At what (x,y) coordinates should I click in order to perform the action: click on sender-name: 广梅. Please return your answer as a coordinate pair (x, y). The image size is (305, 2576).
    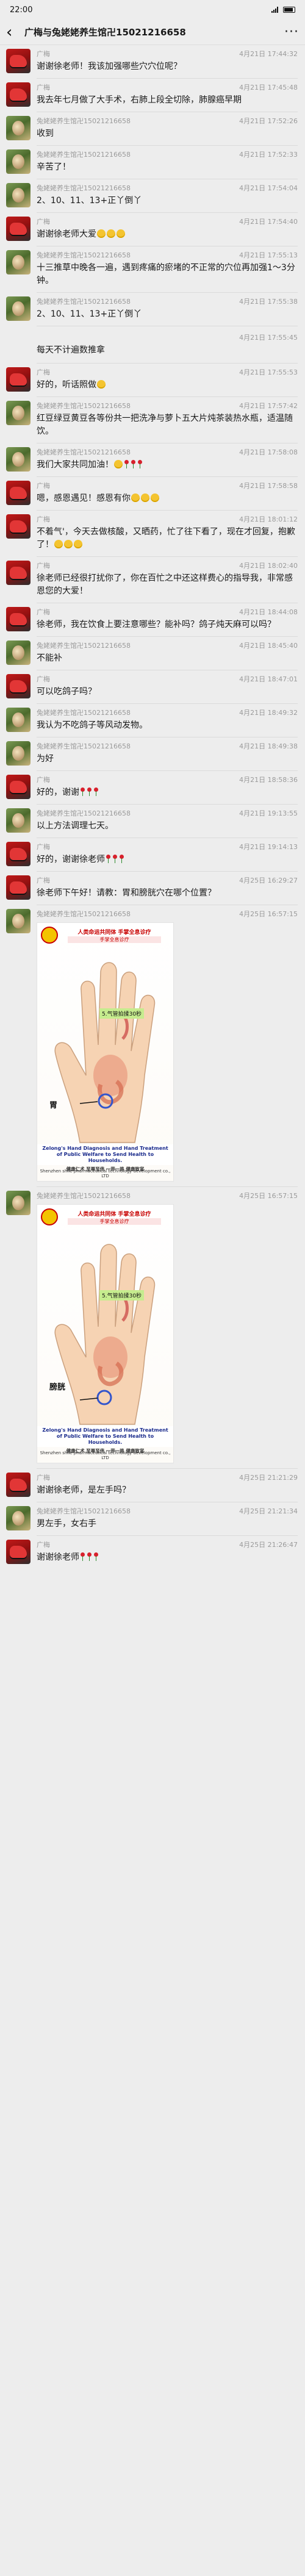
    Looking at the image, I should click on (43, 486).